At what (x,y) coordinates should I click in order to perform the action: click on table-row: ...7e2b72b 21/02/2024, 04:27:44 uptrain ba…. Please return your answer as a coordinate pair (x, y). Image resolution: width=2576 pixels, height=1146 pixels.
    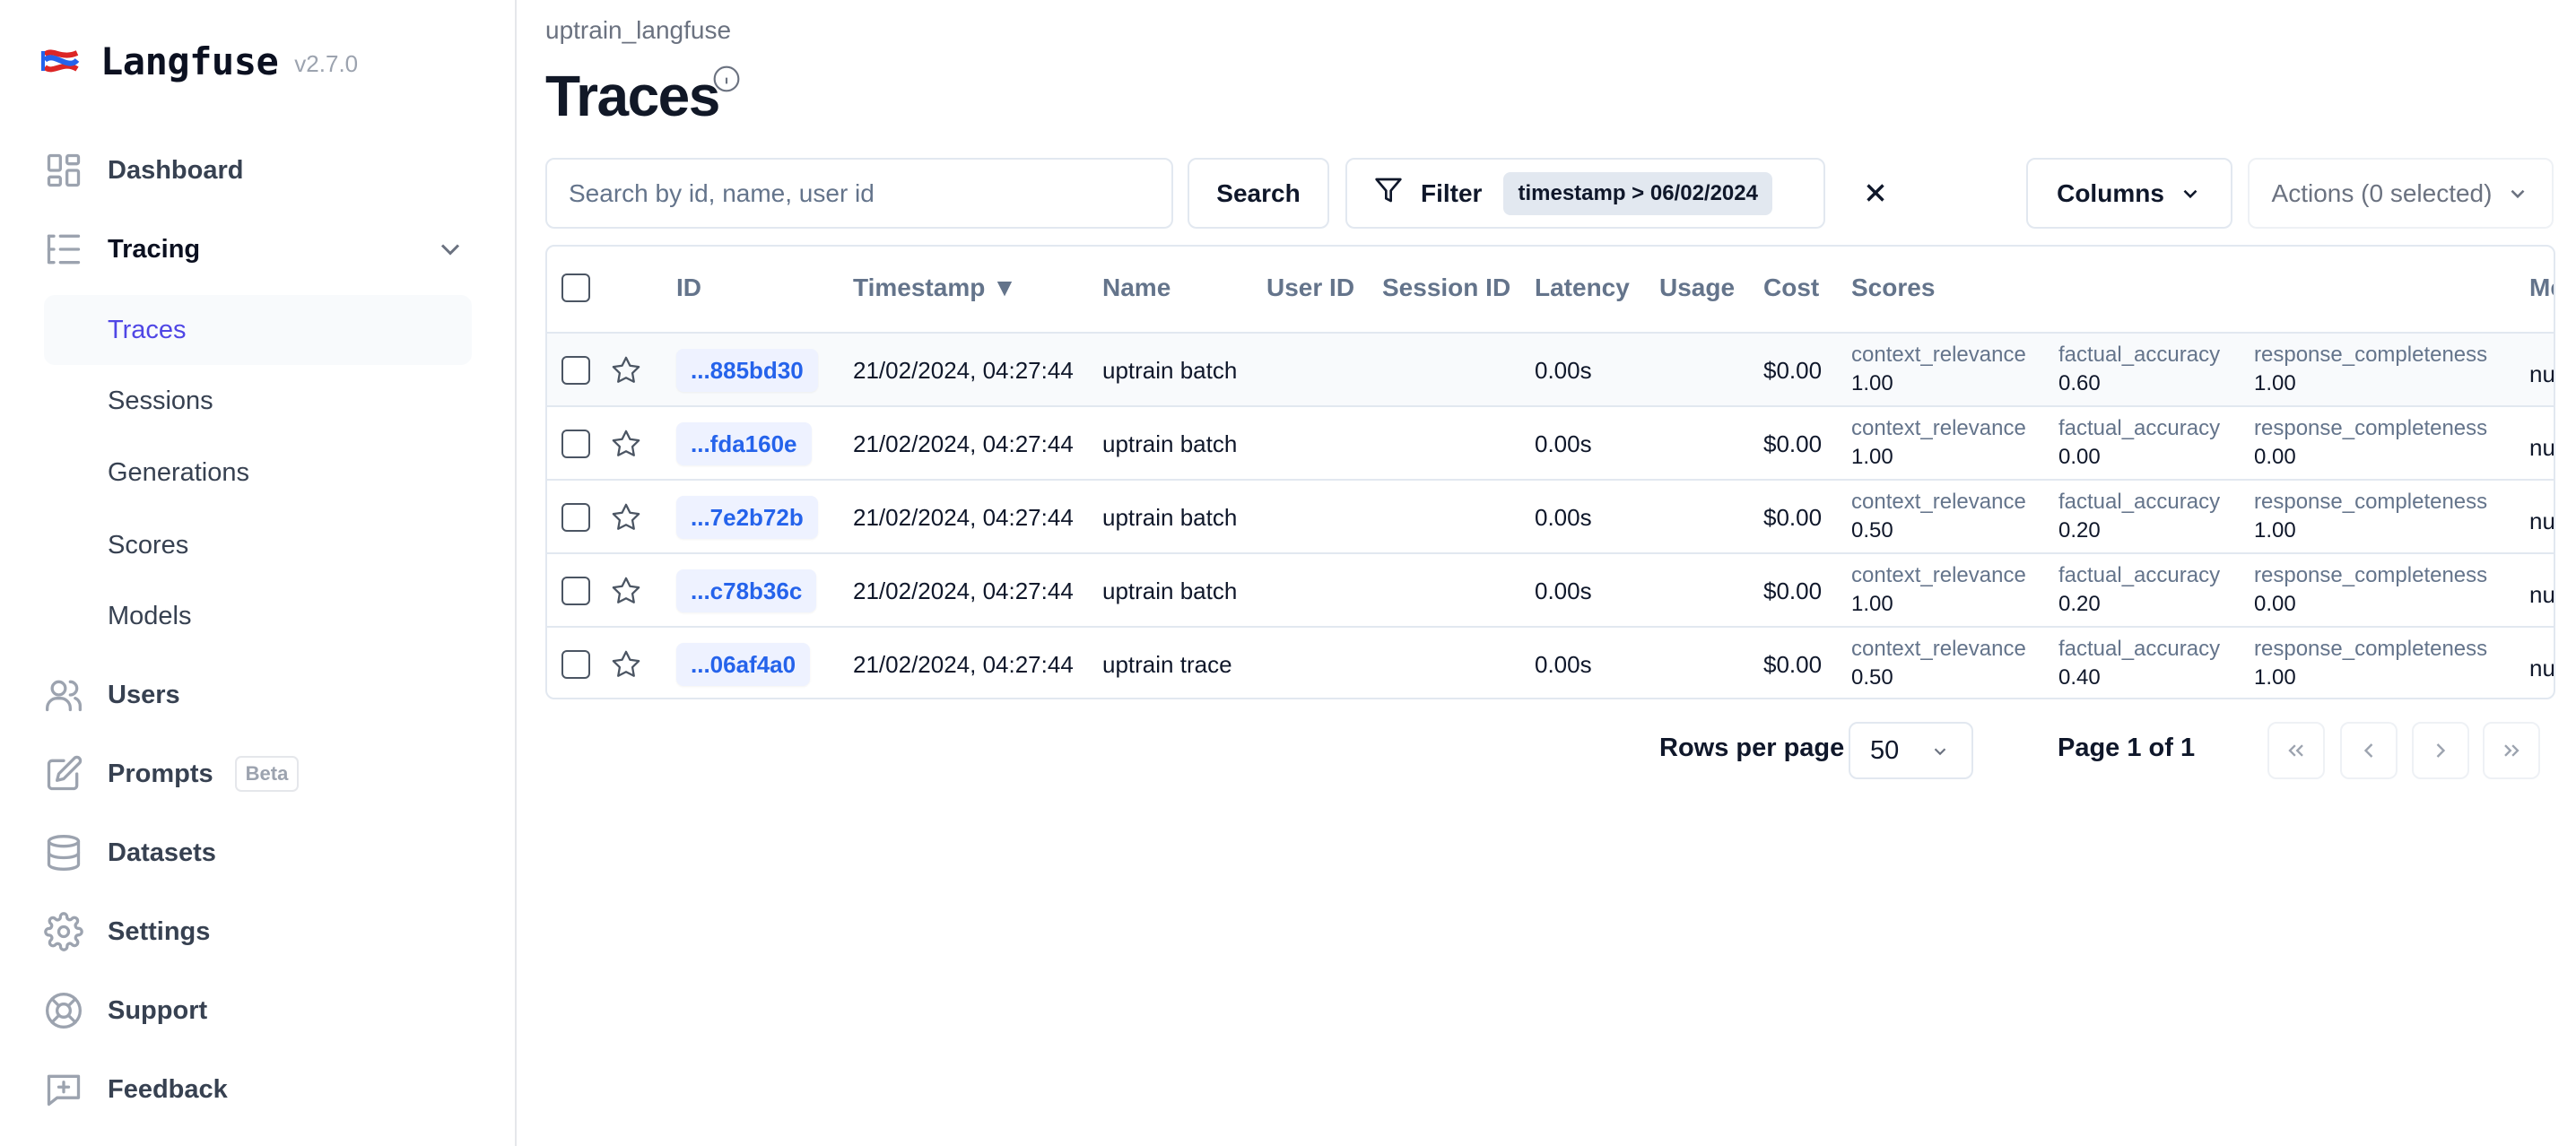
    Looking at the image, I should click on (1550, 517).